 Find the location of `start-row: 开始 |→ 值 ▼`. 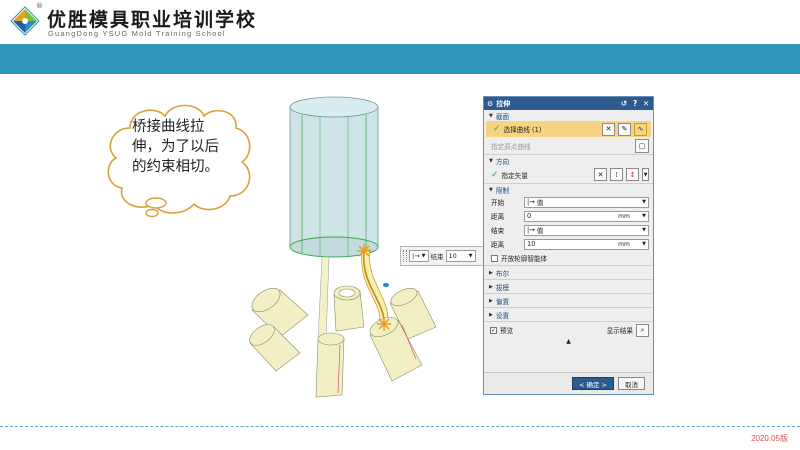

start-row: 开始 |→ 值 ▼ is located at coordinates (568, 202).